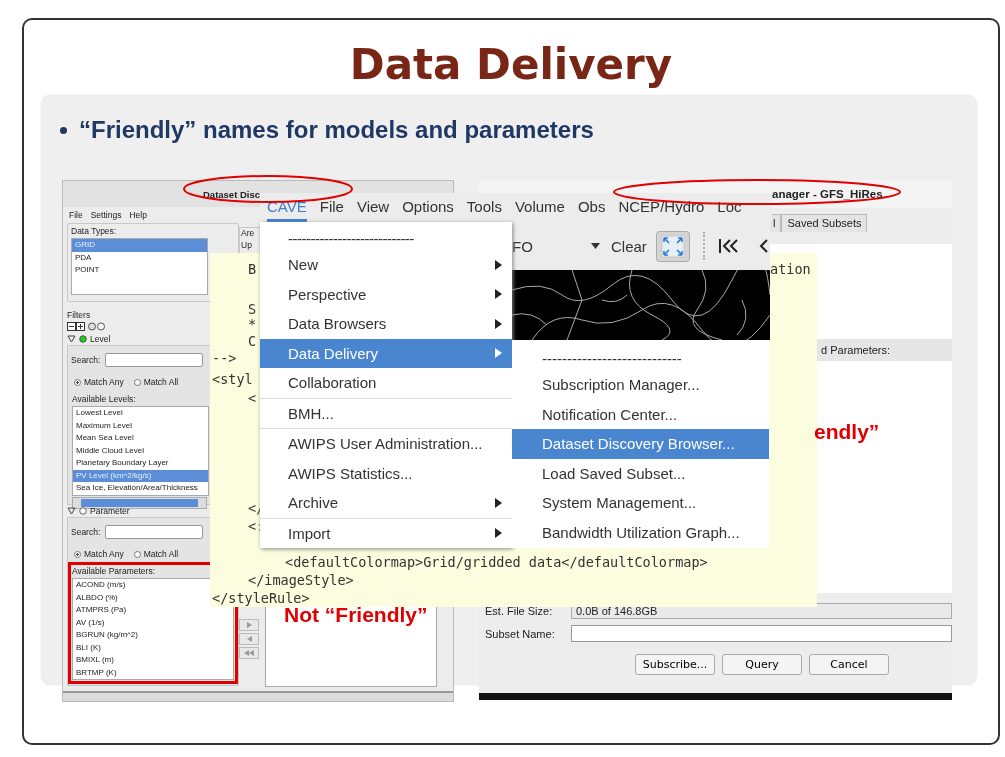 The width and height of the screenshot is (1005, 757). Describe the element at coordinates (102, 425) in the screenshot. I see `list-item: Maximum Level` at that location.